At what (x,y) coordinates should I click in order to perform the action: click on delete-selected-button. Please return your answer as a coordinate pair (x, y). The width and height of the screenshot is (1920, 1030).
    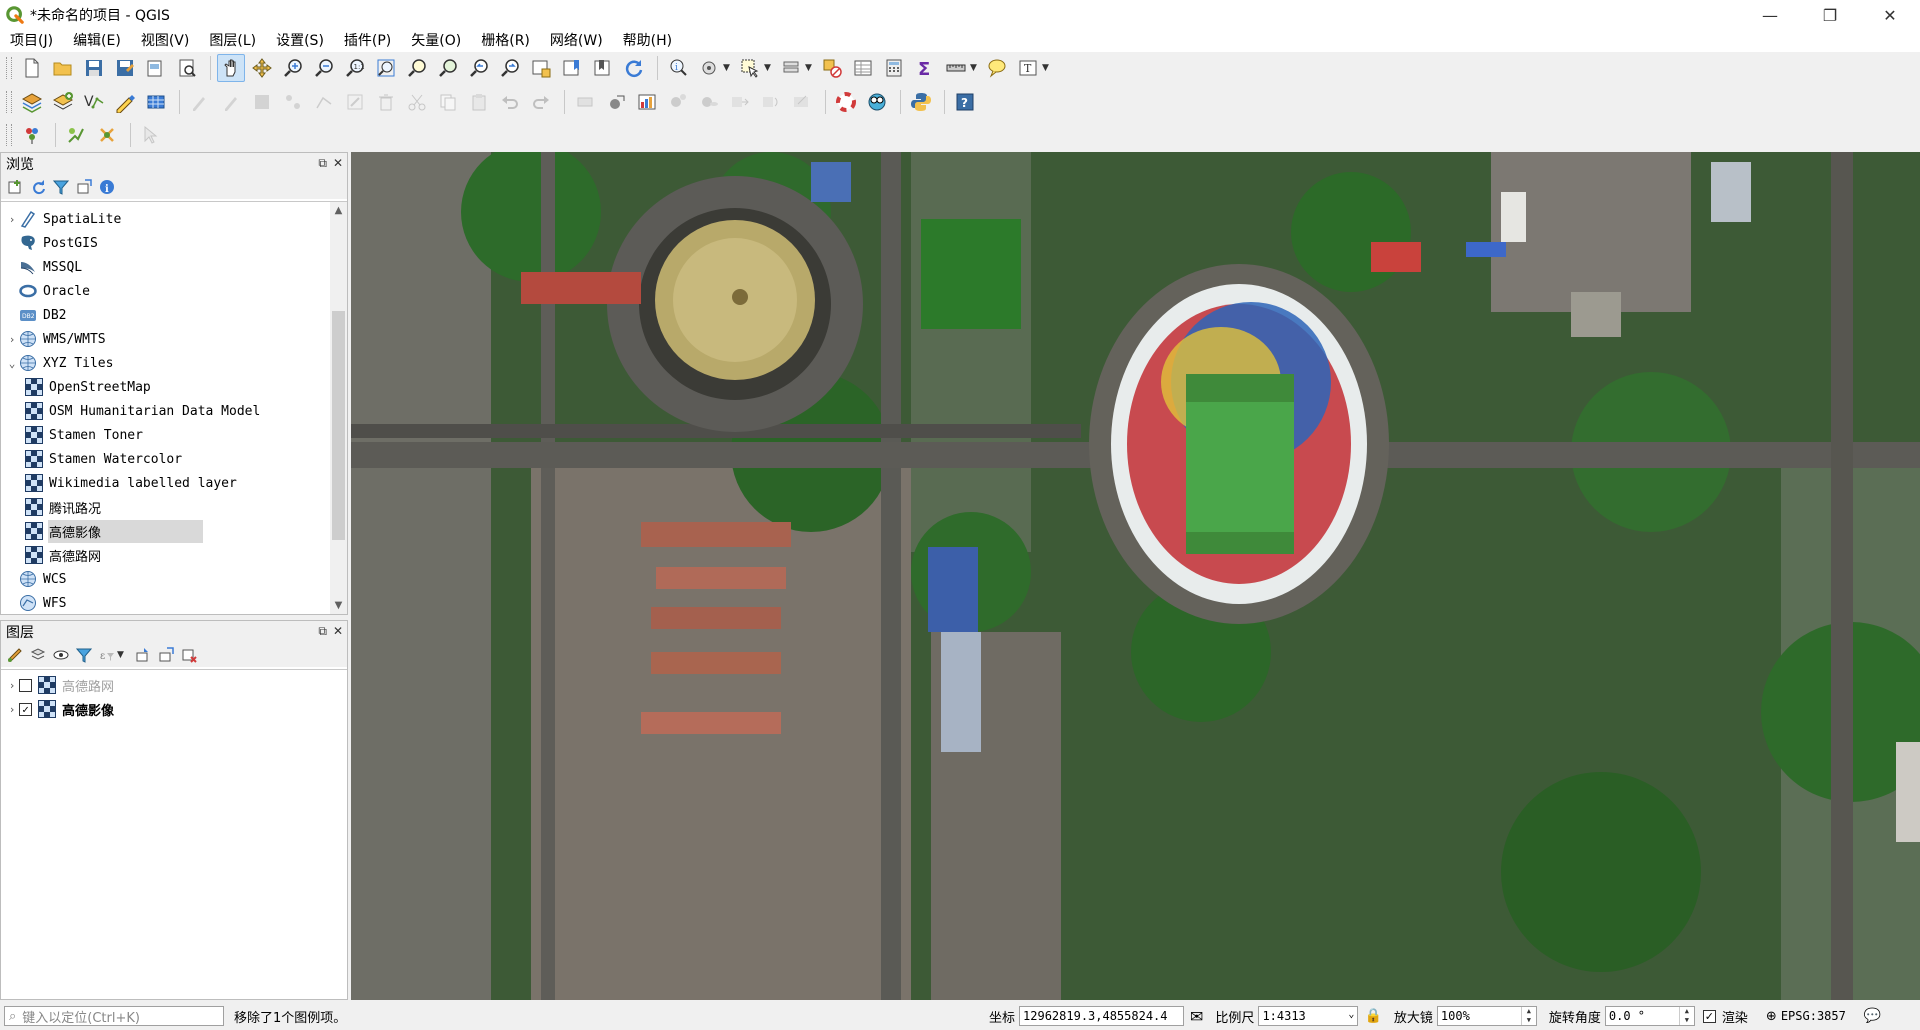
    Looking at the image, I should click on (386, 102).